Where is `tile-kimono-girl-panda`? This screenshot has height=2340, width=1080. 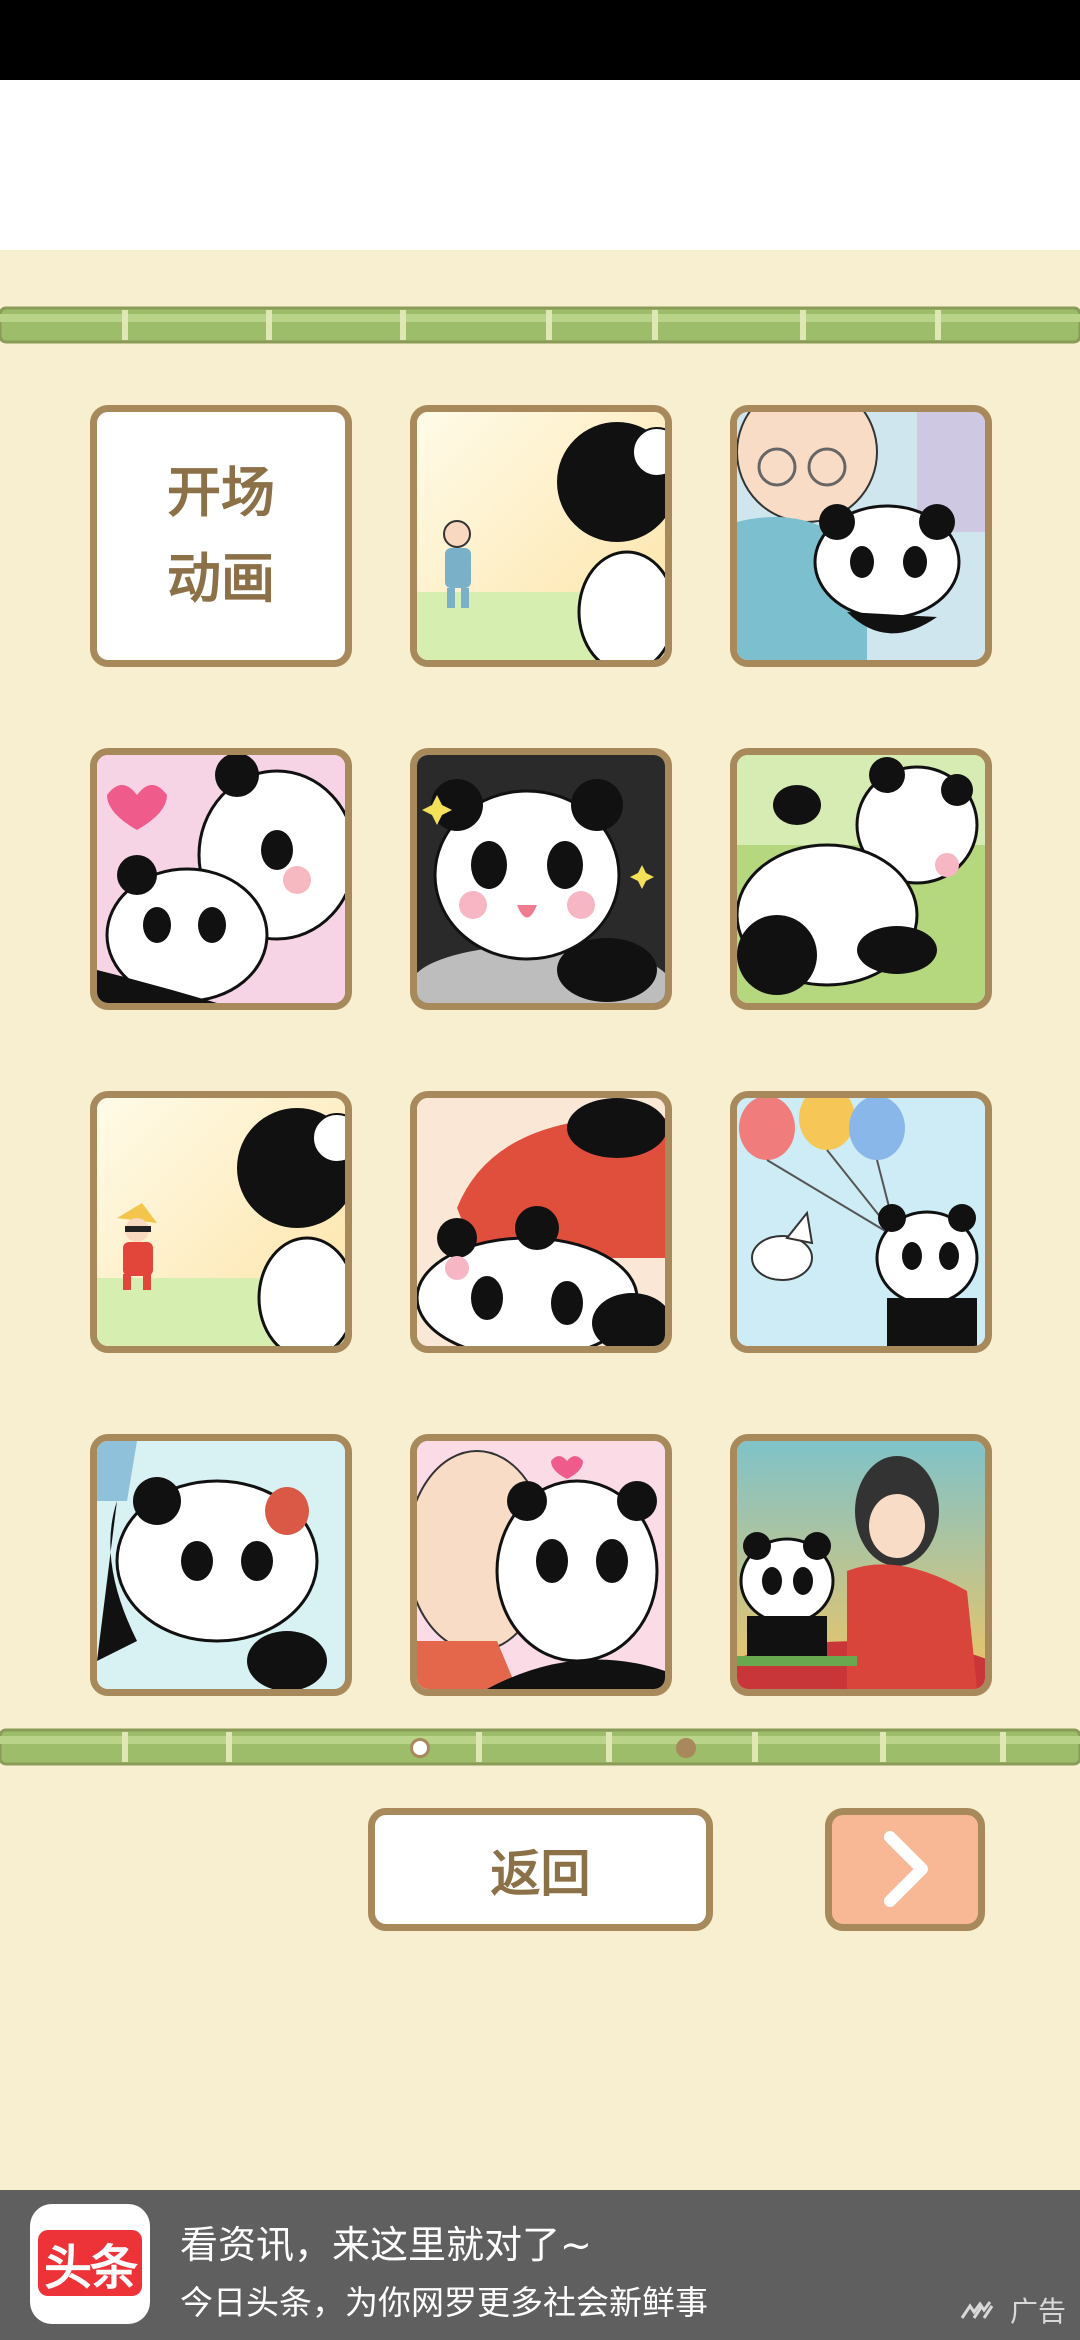 tile-kimono-girl-panda is located at coordinates (861, 1565).